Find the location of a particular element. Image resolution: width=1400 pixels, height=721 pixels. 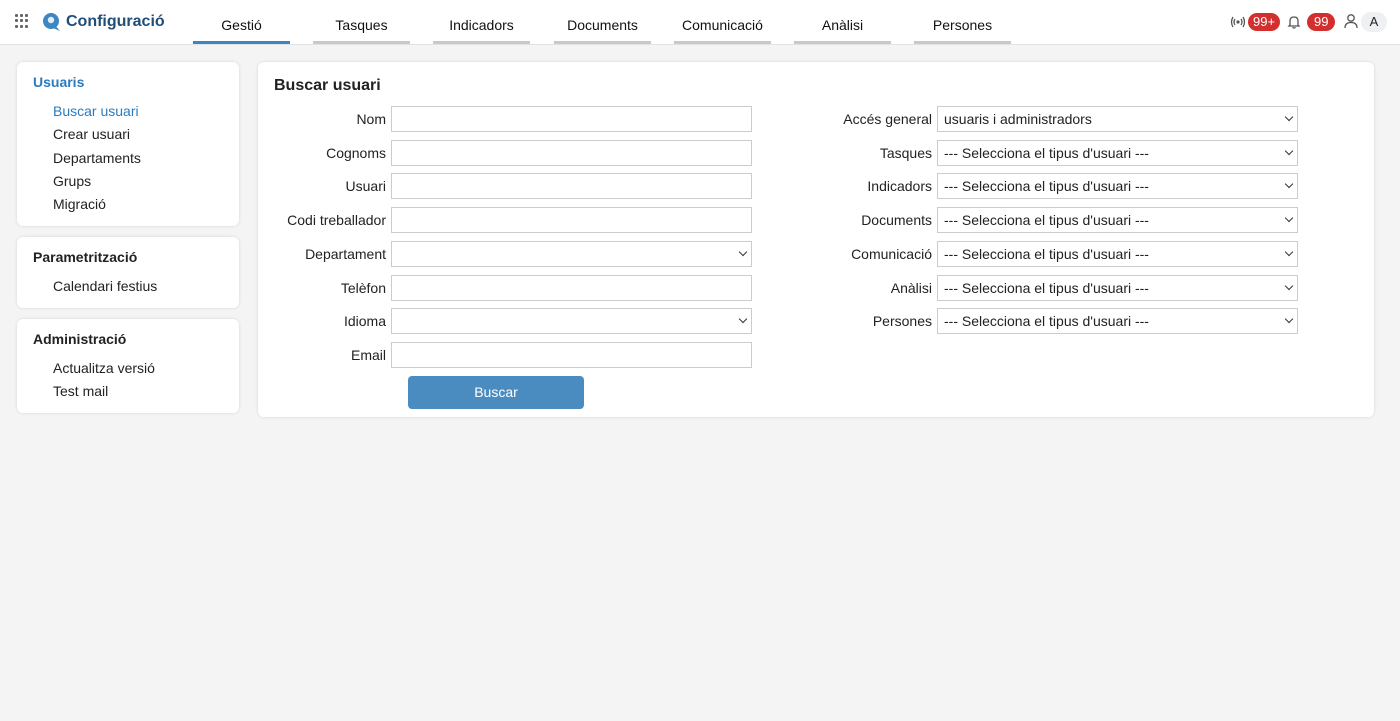

section-title-usuaris: Usuaris is located at coordinates (59, 82).